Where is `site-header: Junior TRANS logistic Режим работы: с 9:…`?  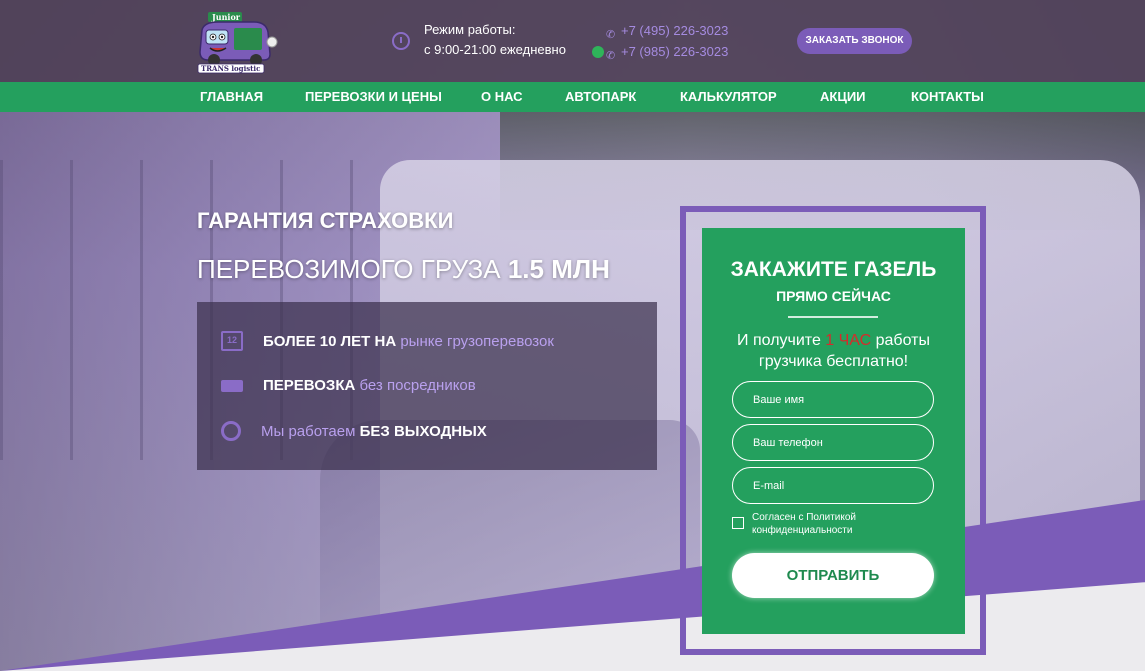 site-header: Junior TRANS logistic Режим работы: с 9:… is located at coordinates (572, 41).